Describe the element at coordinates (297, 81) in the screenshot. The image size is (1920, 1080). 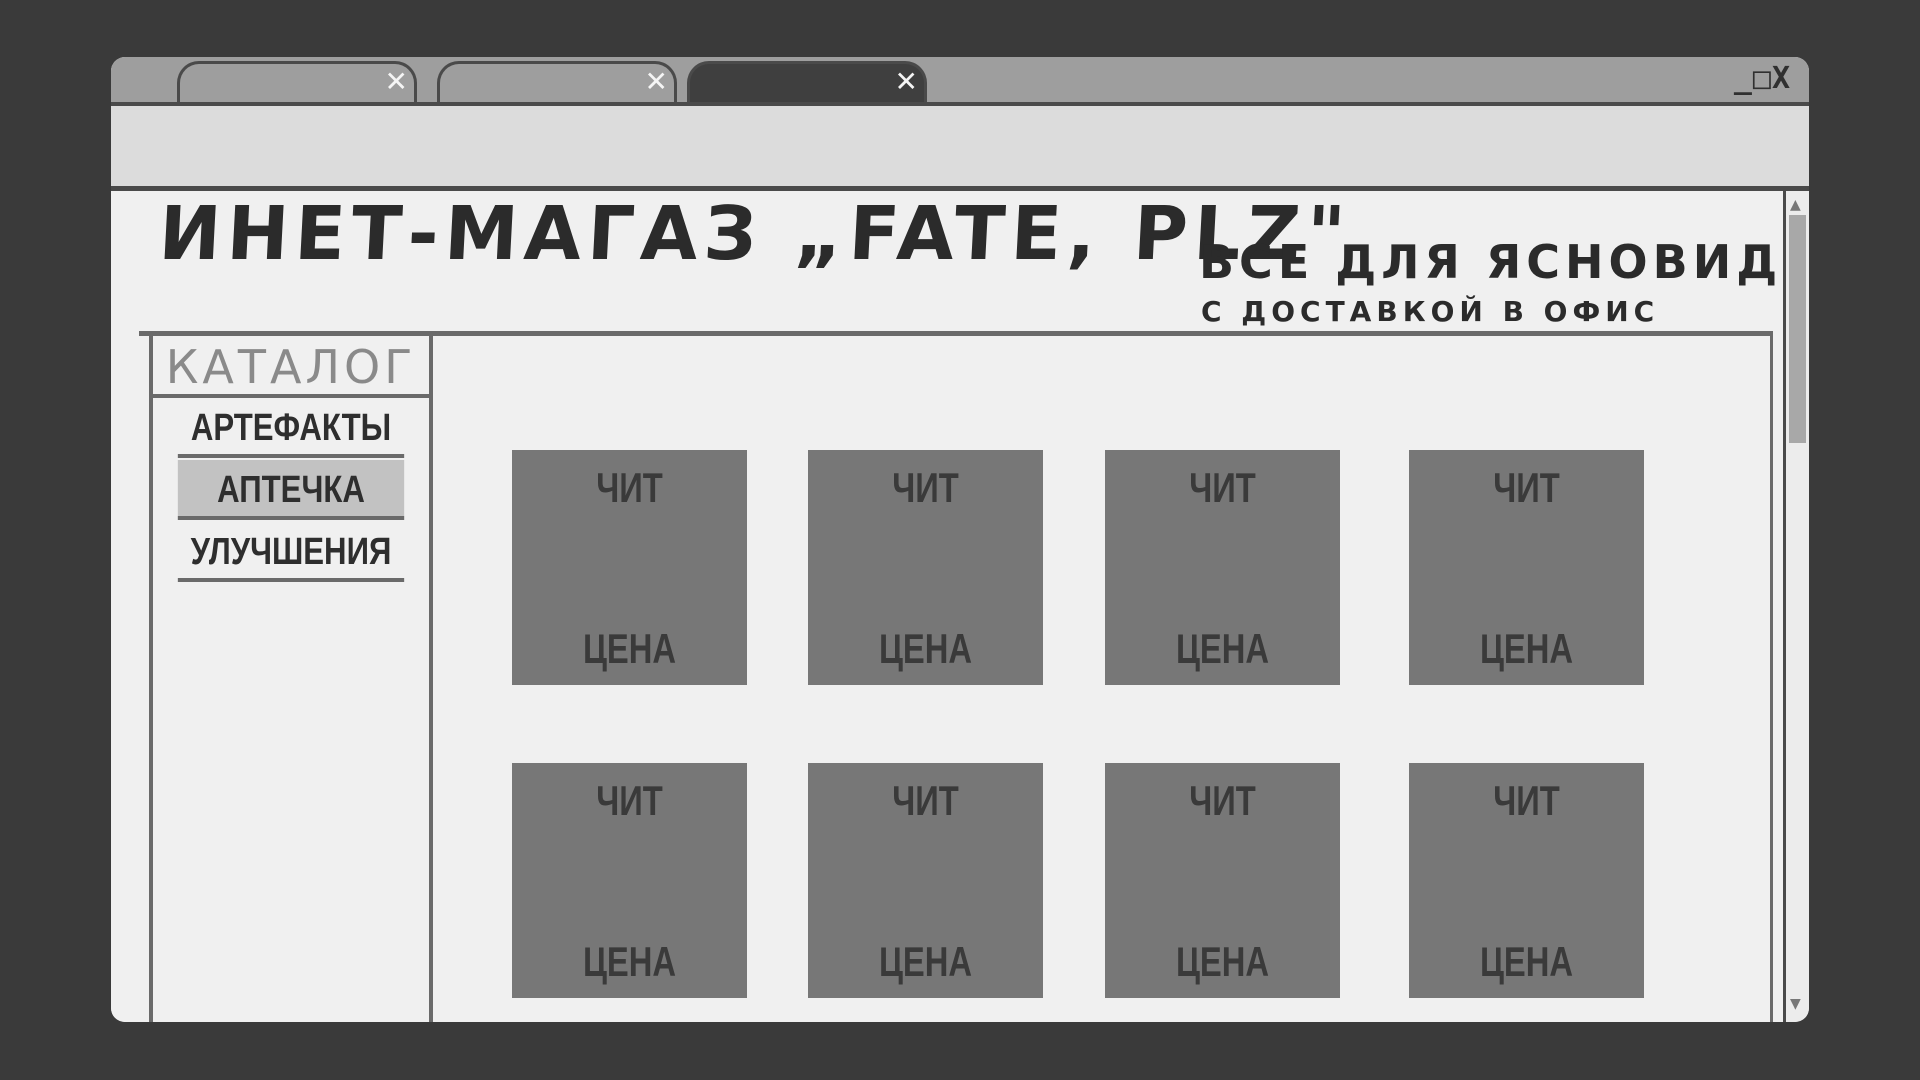
I see `tab-1: ✕` at that location.